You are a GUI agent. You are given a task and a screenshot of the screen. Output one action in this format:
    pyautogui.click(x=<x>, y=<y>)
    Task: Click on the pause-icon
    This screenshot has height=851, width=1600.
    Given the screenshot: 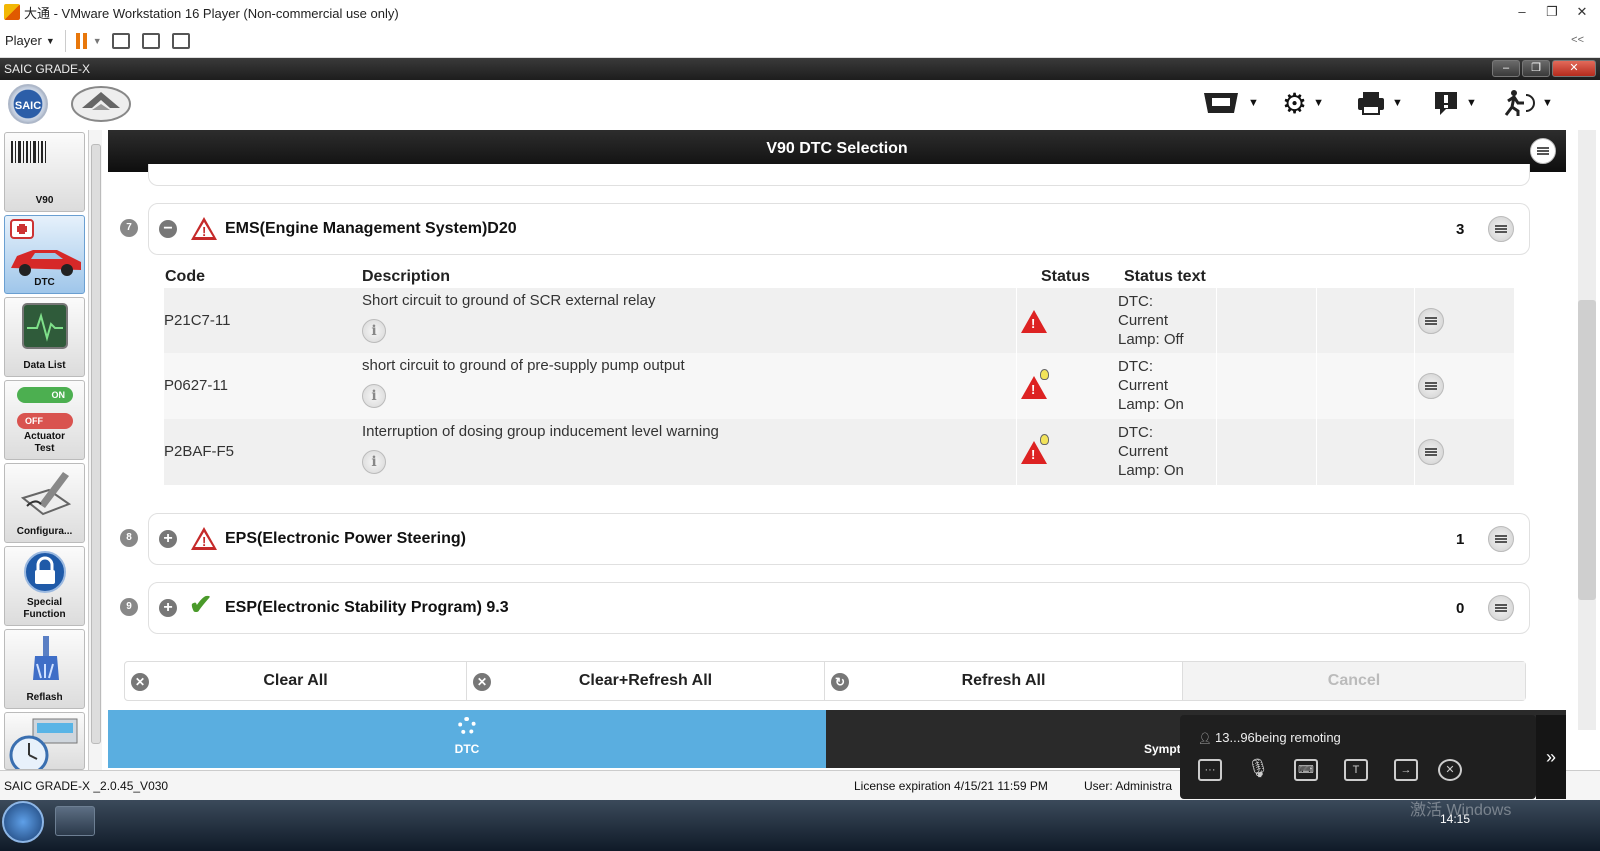 What is the action you would take?
    pyautogui.click(x=81, y=40)
    